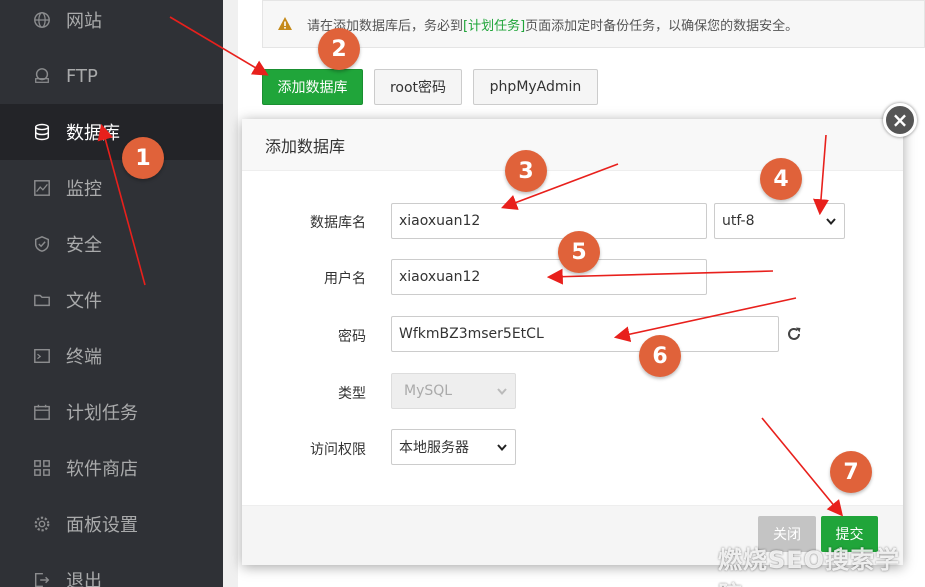 This screenshot has height=587, width=925. Describe the element at coordinates (660, 356) in the screenshot. I see `step-badge-6: 6` at that location.